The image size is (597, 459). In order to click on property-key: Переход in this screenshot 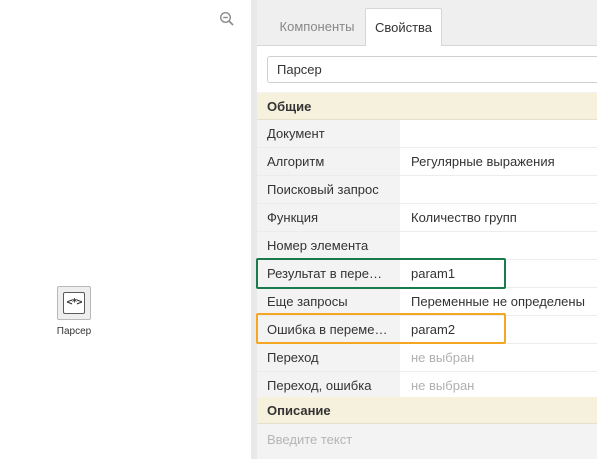, I will do `click(328, 357)`.